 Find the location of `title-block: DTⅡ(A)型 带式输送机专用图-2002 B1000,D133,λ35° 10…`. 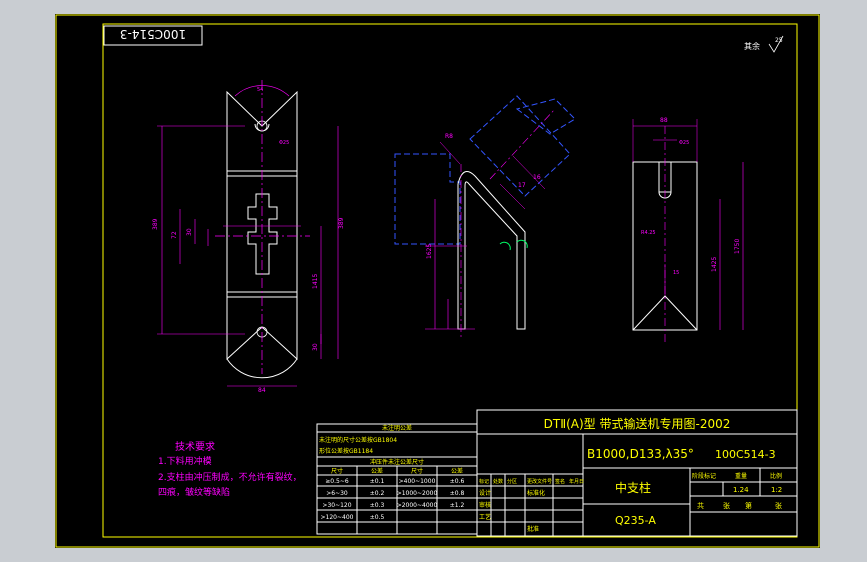

title-block: DTⅡ(A)型 带式输送机专用图-2002 B1000,D133,λ35° 10… is located at coordinates (637, 473).